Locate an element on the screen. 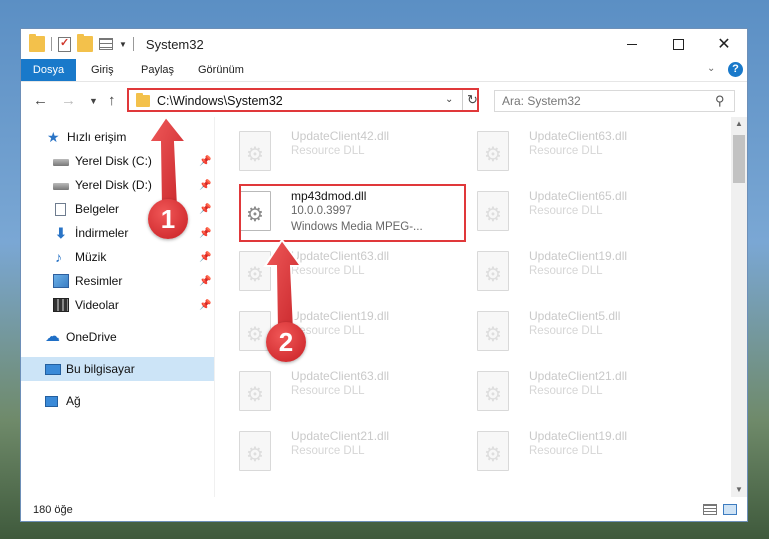 This screenshot has height=539, width=769. address-path: C:\Windows\System32 is located at coordinates (220, 101).